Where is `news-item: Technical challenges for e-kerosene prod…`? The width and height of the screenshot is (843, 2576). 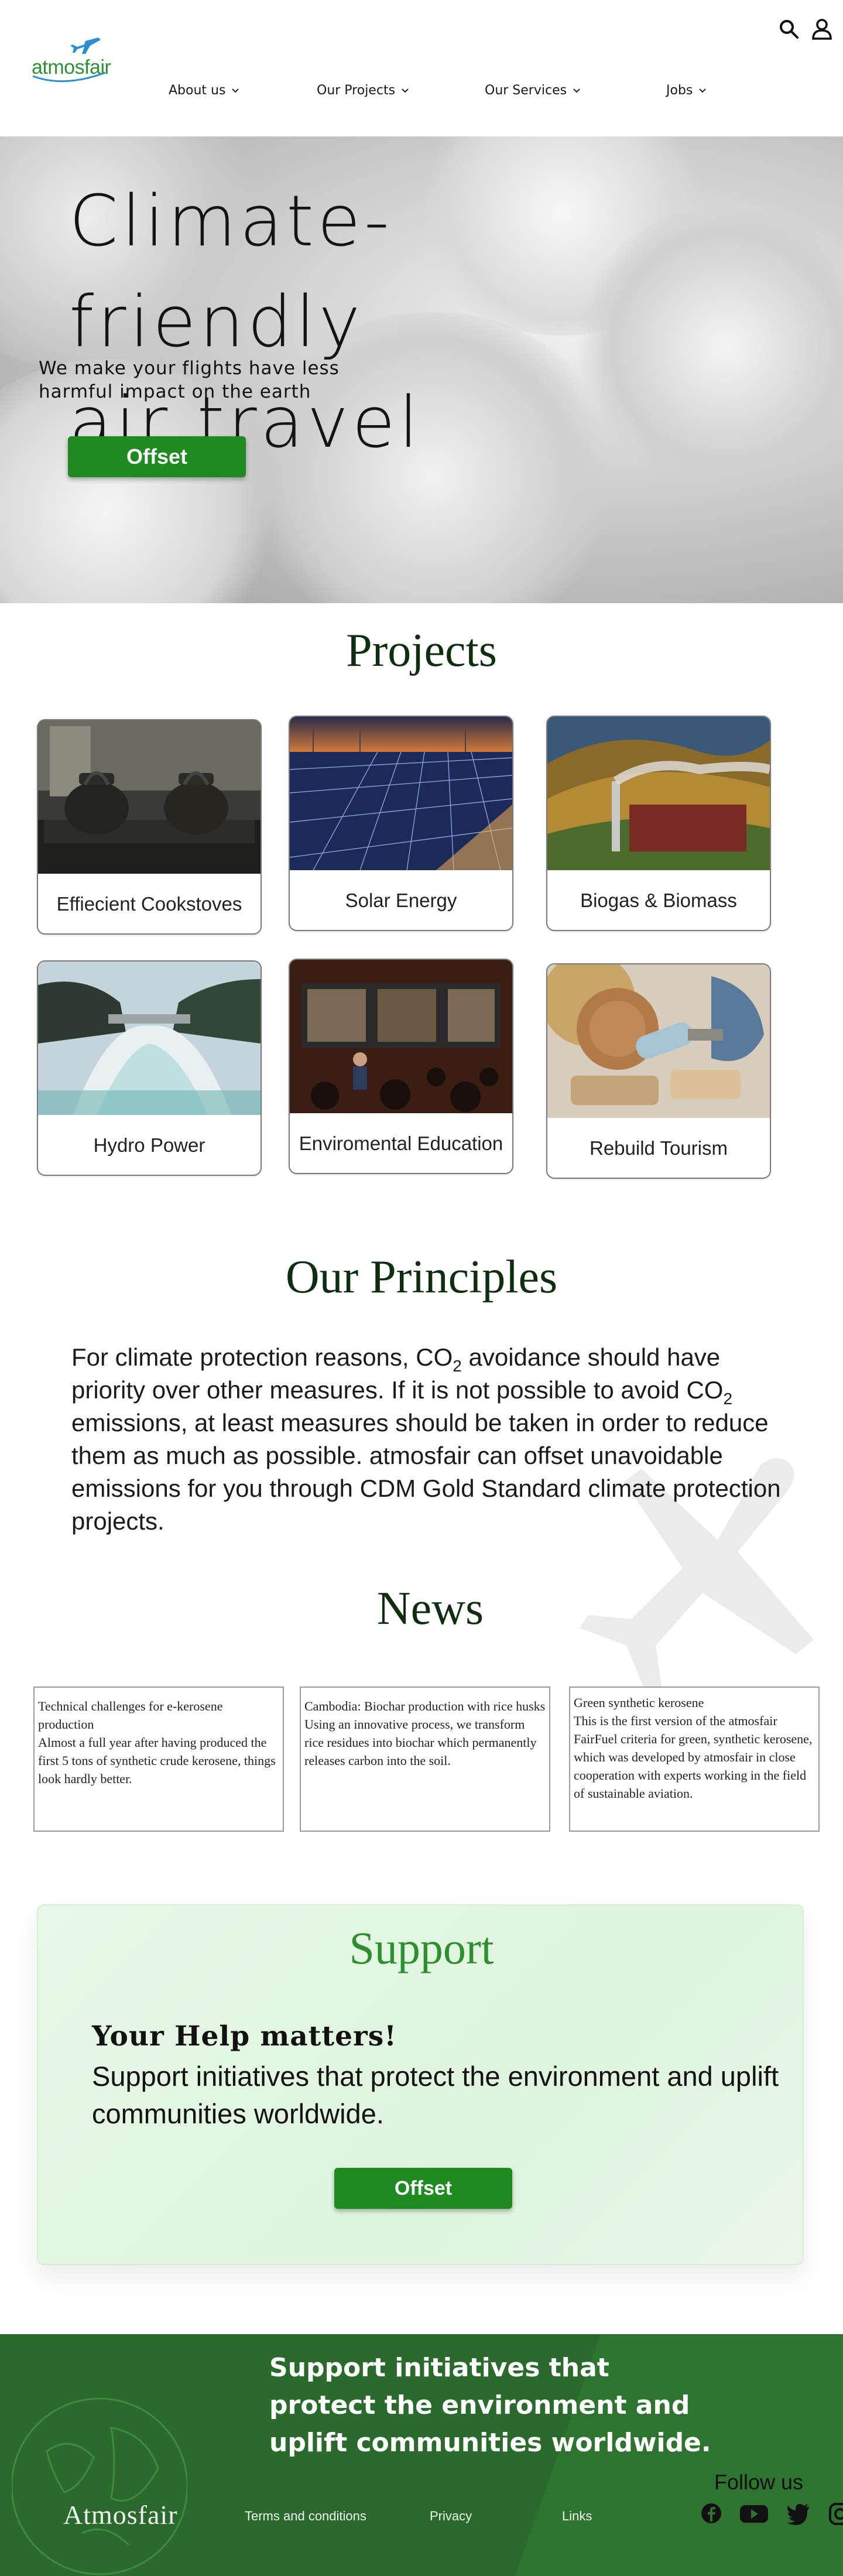
news-item: Technical challenges for e-kerosene prod… is located at coordinates (159, 1759).